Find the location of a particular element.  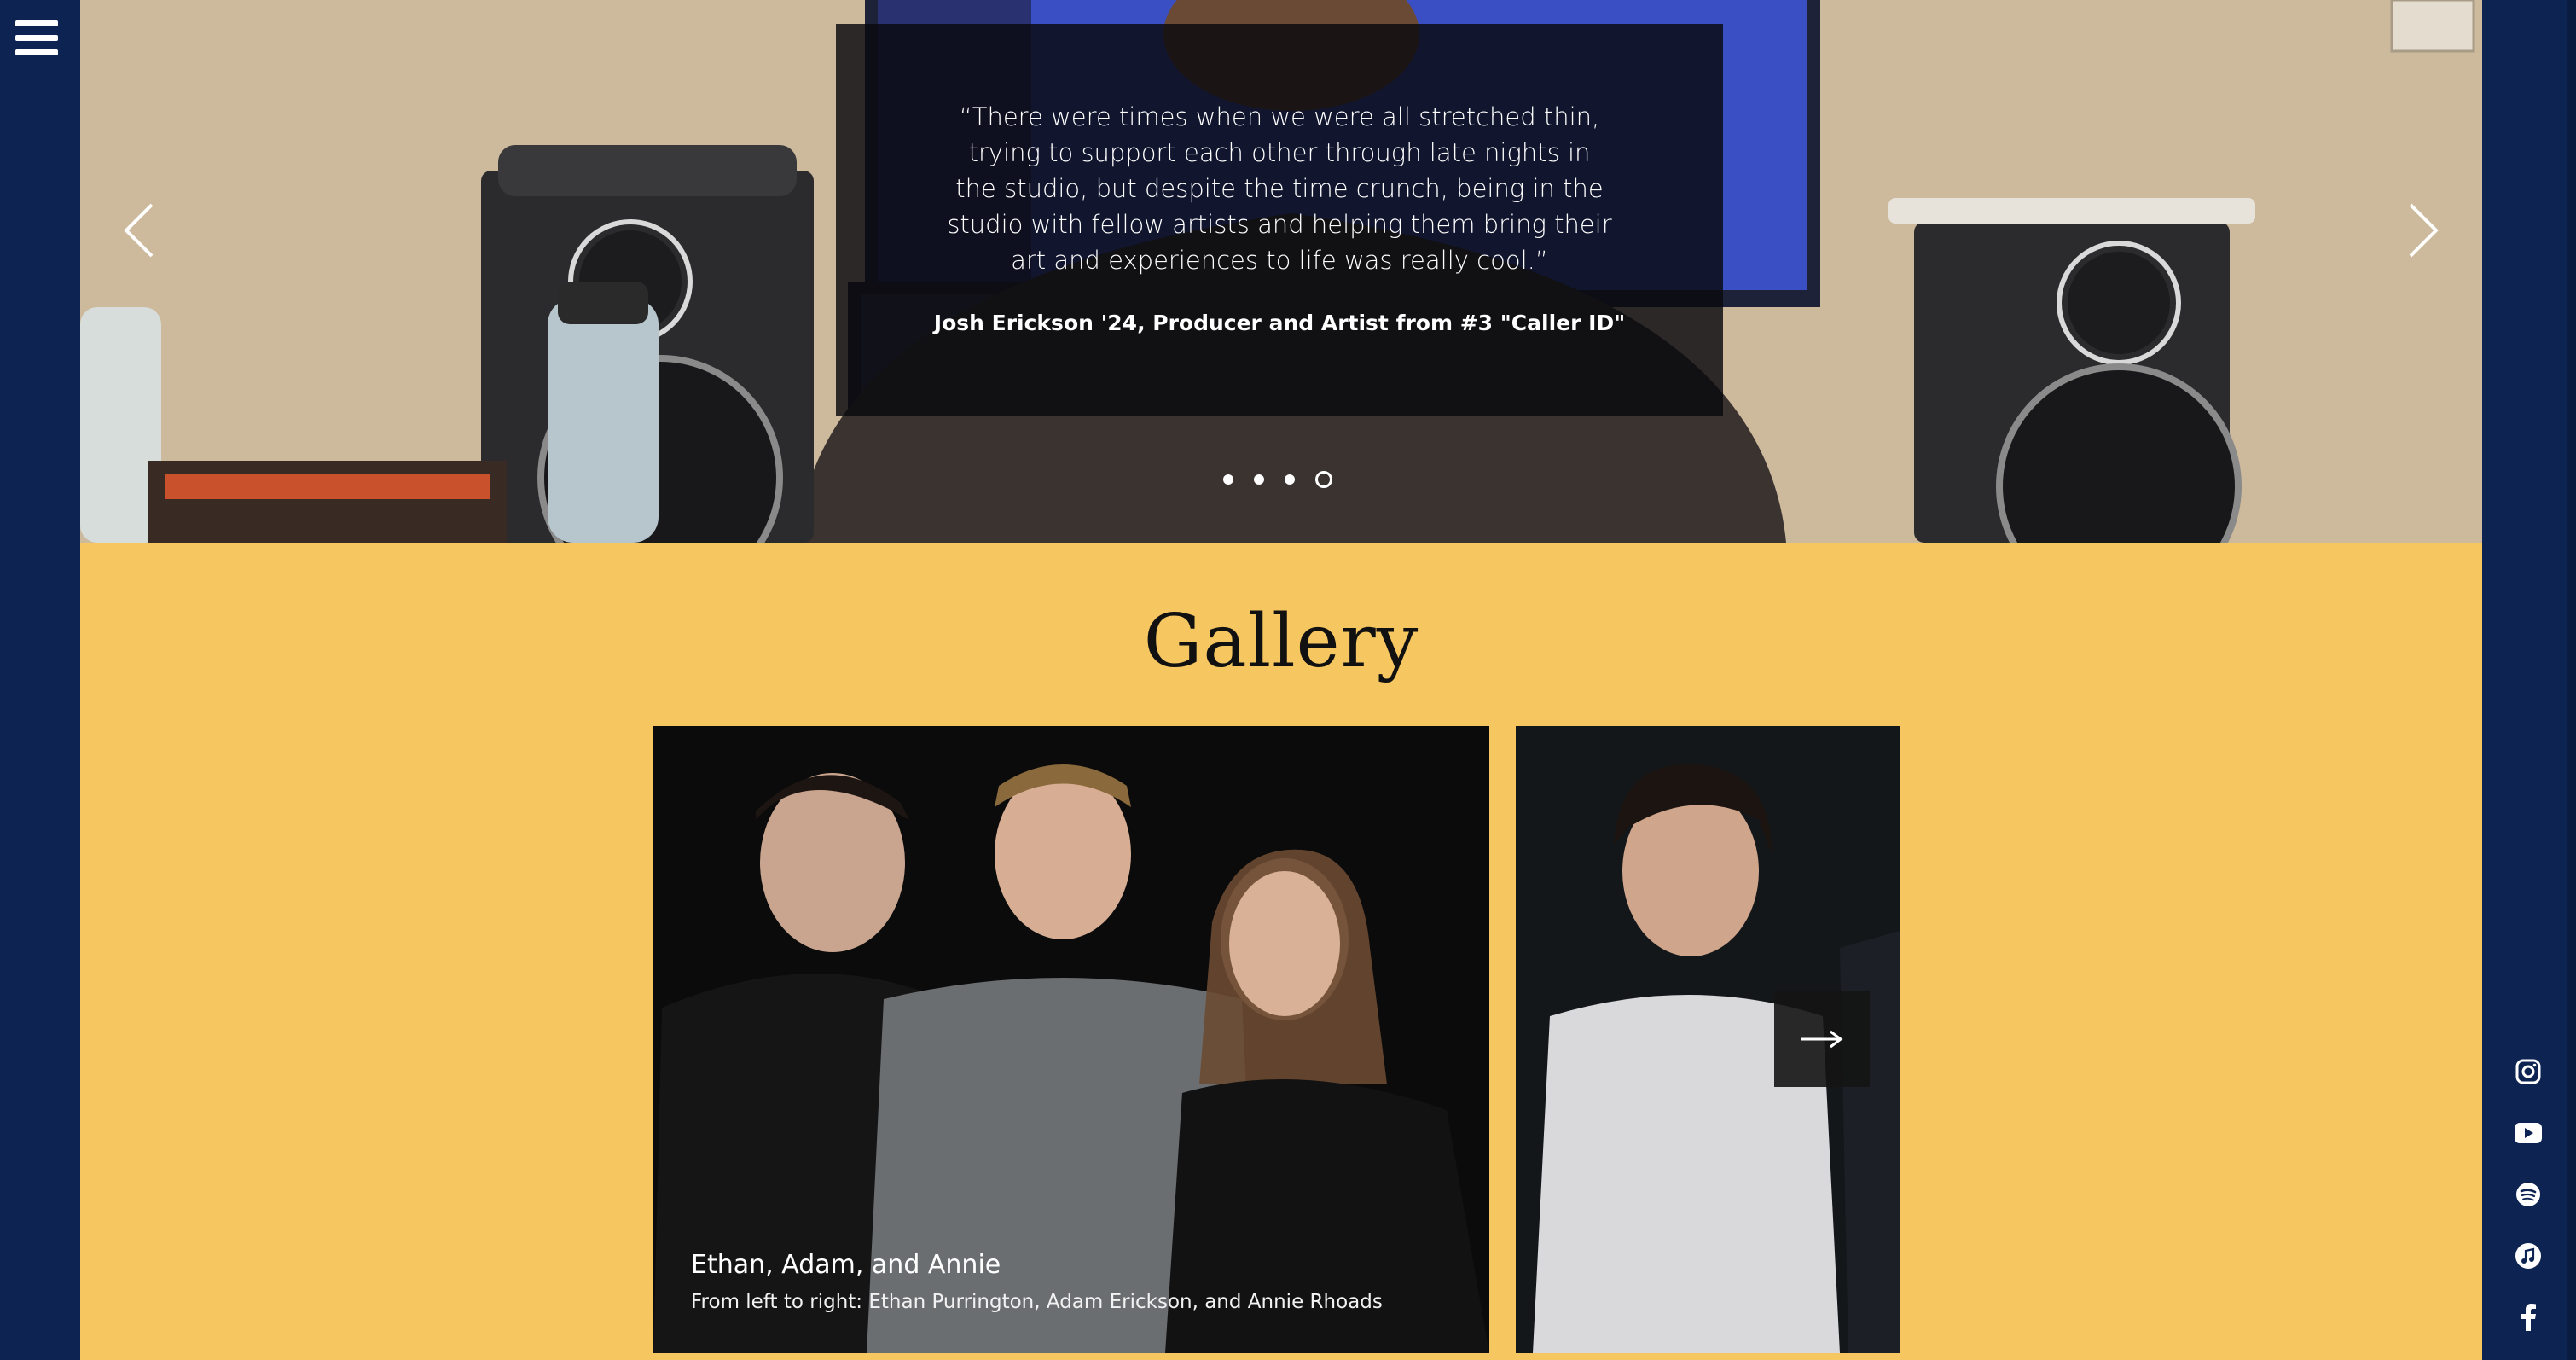

gallery-title: Gallery is located at coordinates (1281, 641).